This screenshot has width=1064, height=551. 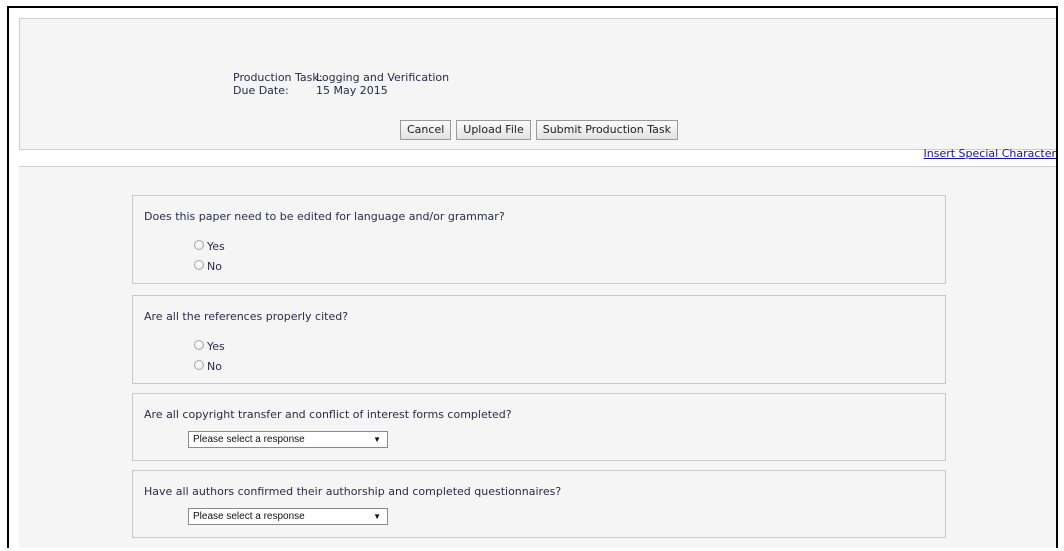 What do you see at coordinates (278, 77) in the screenshot?
I see `production-task-label: Production Task:` at bounding box center [278, 77].